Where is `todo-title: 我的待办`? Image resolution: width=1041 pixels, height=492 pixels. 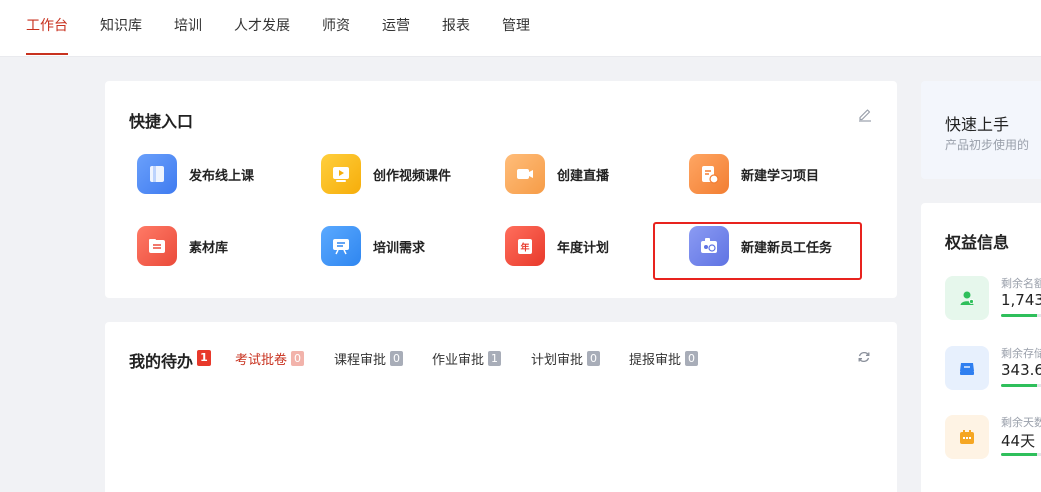 todo-title: 我的待办 is located at coordinates (161, 361).